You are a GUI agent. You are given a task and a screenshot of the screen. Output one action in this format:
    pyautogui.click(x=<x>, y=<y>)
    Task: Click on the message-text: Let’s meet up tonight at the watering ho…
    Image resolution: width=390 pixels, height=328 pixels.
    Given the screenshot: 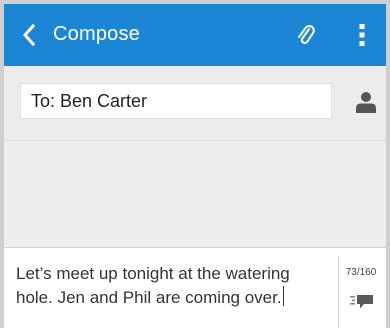 What is the action you would take?
    pyautogui.click(x=153, y=285)
    